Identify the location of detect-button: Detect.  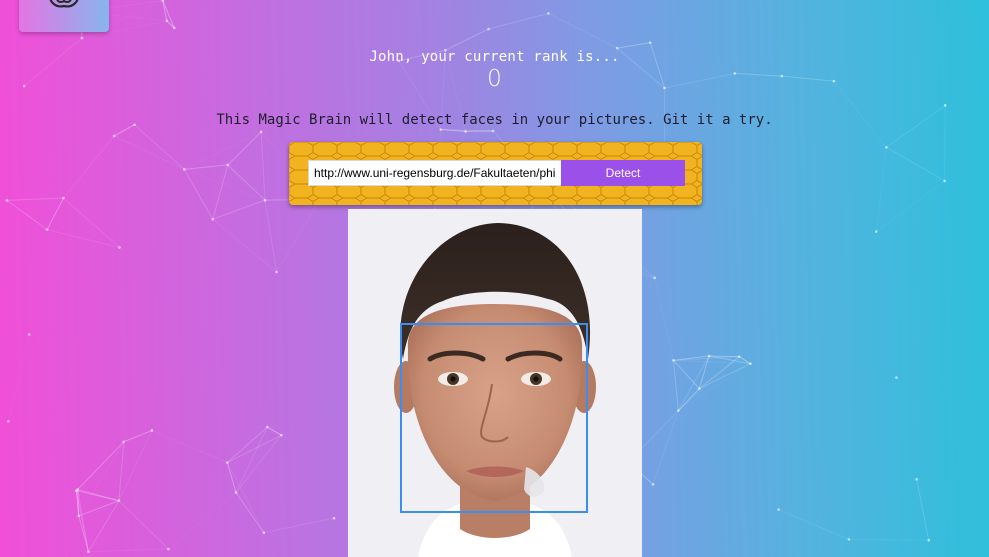
(623, 173).